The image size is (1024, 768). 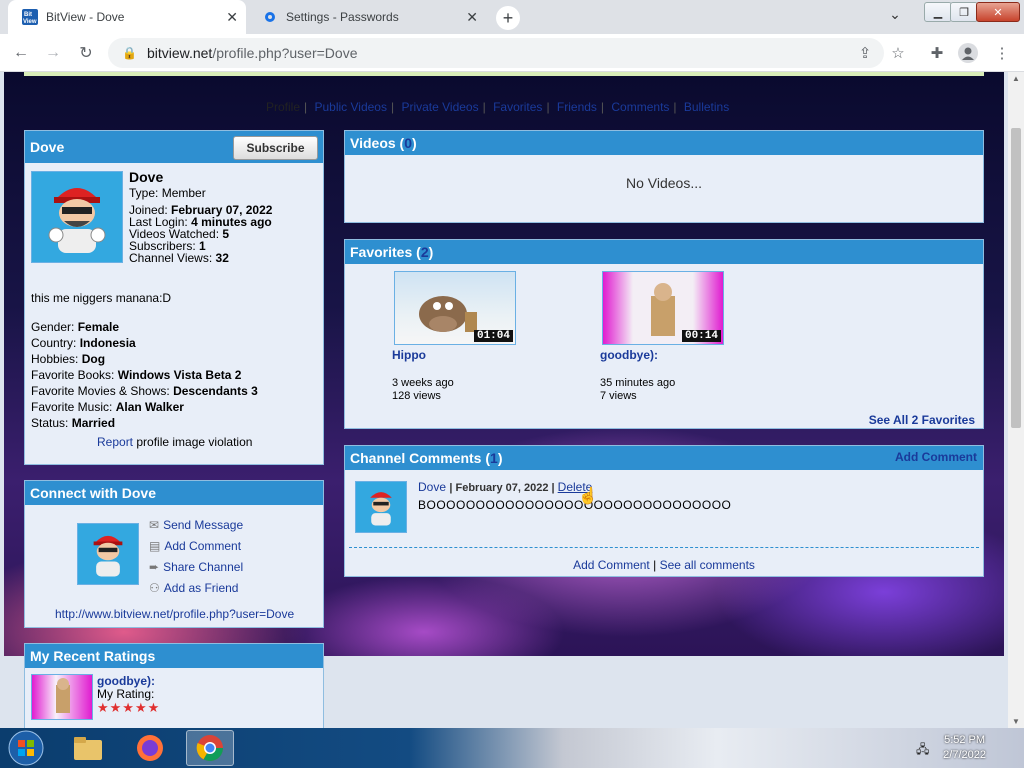 What do you see at coordinates (938, 12) in the screenshot?
I see `minimize-button: ▁` at bounding box center [938, 12].